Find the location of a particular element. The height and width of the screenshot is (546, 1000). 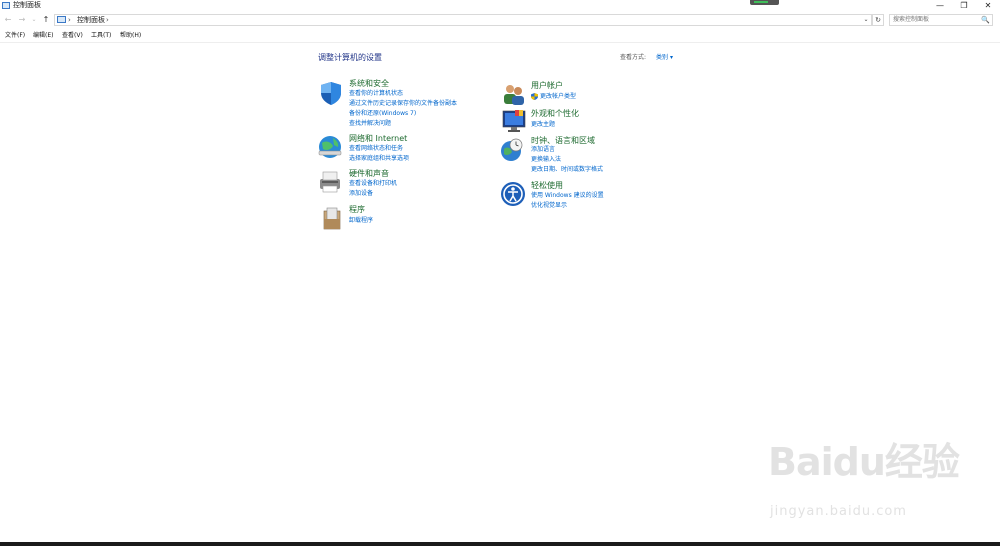

monitor-icon is located at coordinates (514, 121).